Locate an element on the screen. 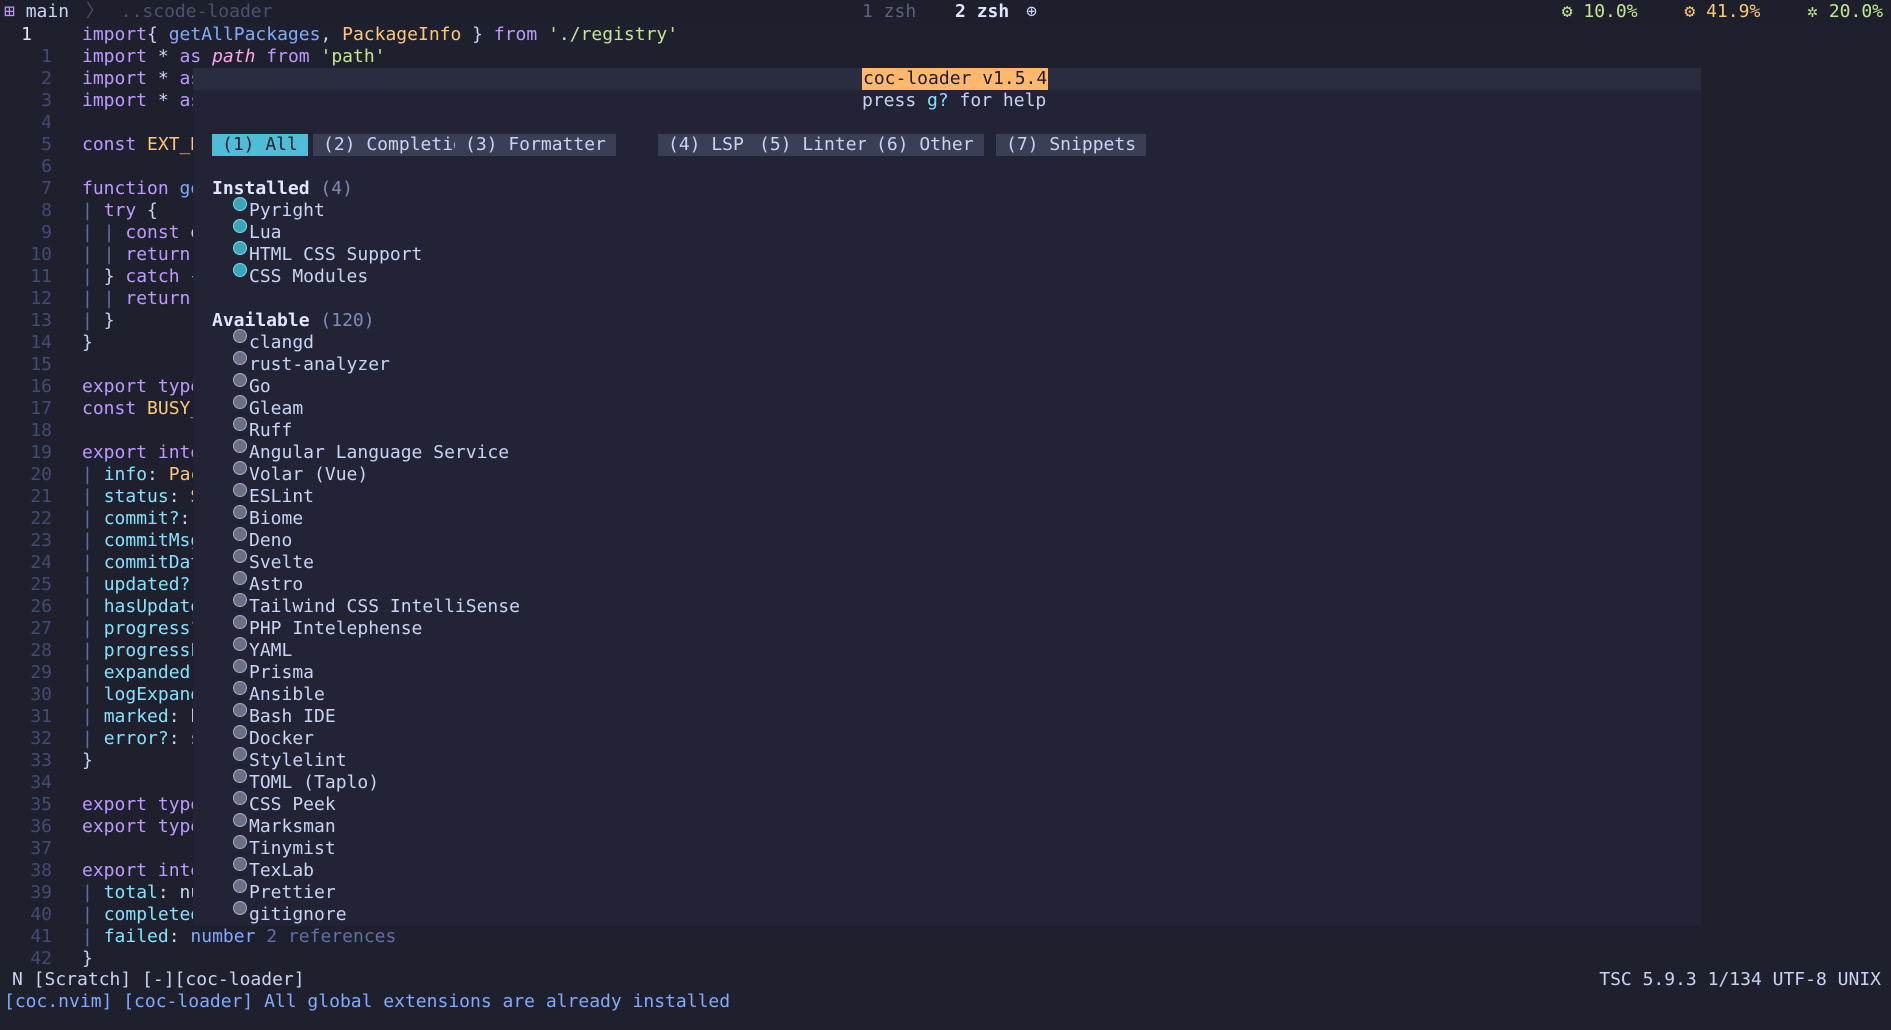  line-number: 42 is located at coordinates (41, 958).